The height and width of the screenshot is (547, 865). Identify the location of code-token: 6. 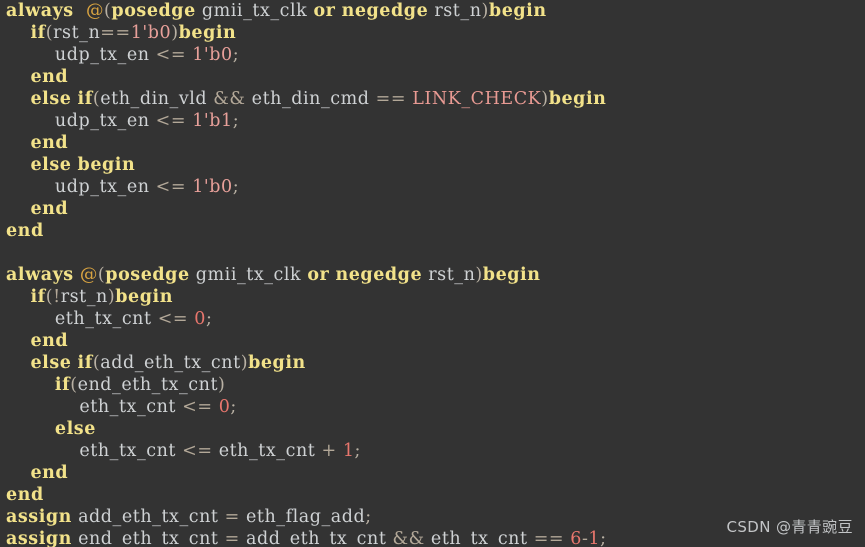
(576, 538).